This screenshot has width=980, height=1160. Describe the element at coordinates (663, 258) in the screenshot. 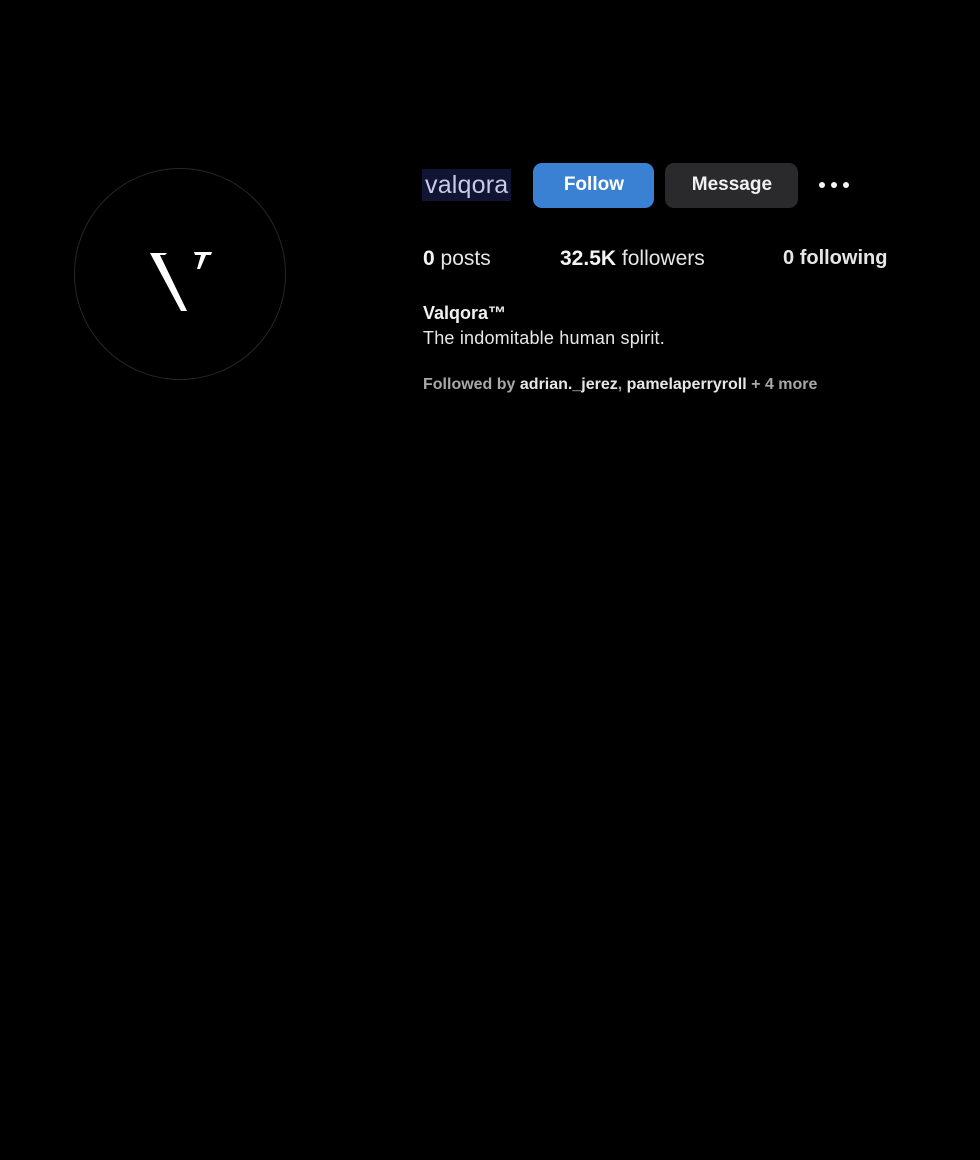

I see `followers-label: followers` at that location.